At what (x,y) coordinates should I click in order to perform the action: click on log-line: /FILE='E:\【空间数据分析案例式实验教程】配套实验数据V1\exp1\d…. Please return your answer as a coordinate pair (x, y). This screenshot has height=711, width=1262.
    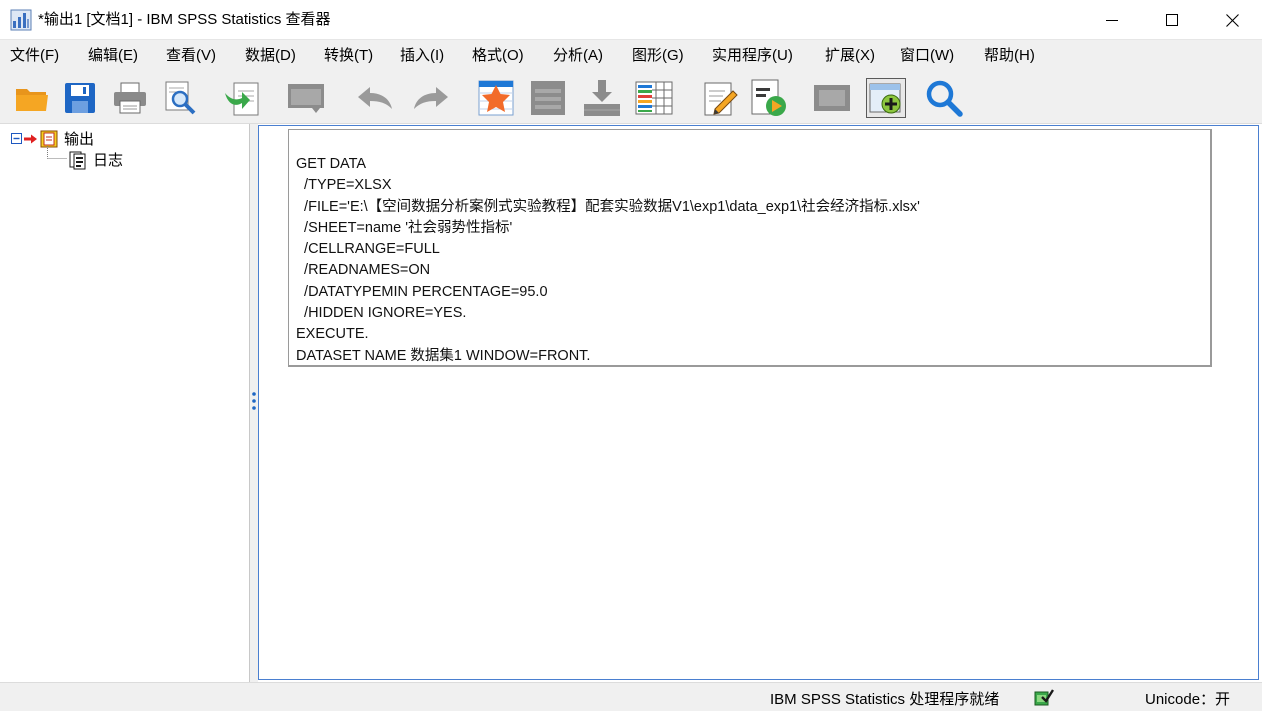
    Looking at the image, I should click on (608, 206).